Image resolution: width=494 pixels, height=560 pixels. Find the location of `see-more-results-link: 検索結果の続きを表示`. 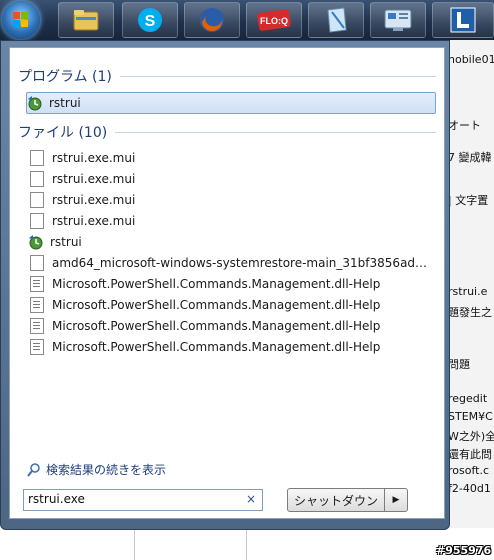

see-more-results-link: 検索結果の続きを表示 is located at coordinates (96, 469).